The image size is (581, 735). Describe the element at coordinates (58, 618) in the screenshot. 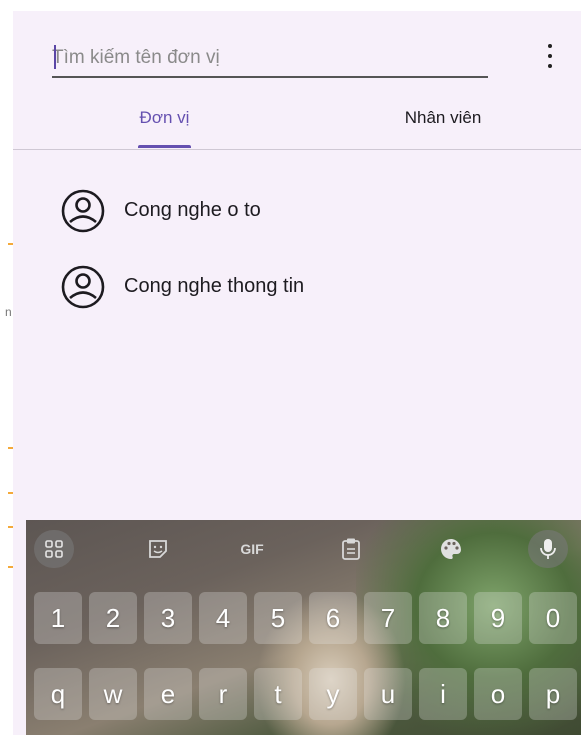

I see `key-1: 1` at that location.